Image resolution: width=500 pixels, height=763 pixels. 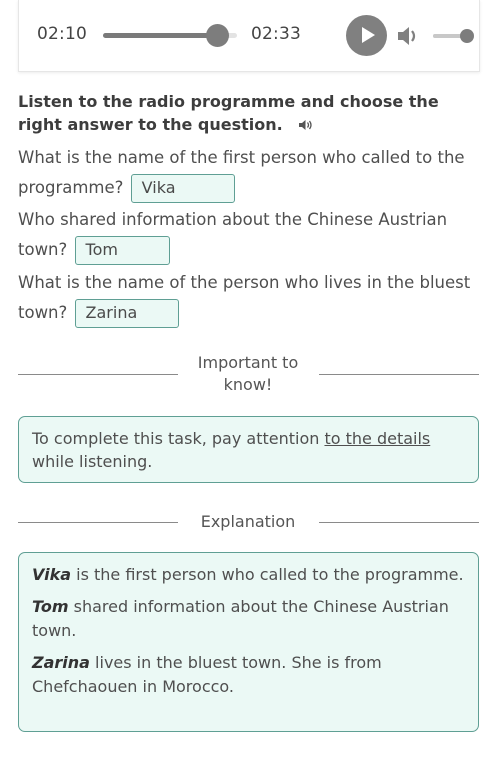 I want to click on important-heading-line1: Important to, so click(x=248, y=362).